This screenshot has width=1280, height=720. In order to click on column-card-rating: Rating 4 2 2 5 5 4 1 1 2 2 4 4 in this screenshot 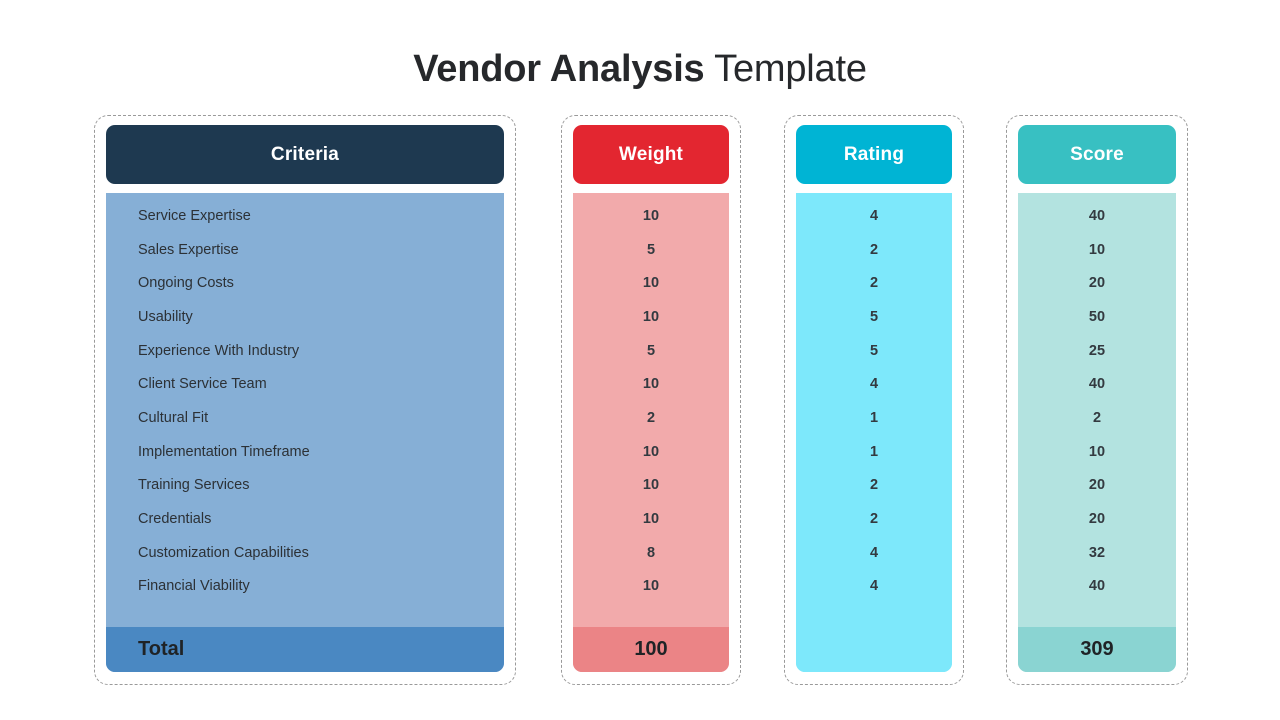, I will do `click(874, 400)`.